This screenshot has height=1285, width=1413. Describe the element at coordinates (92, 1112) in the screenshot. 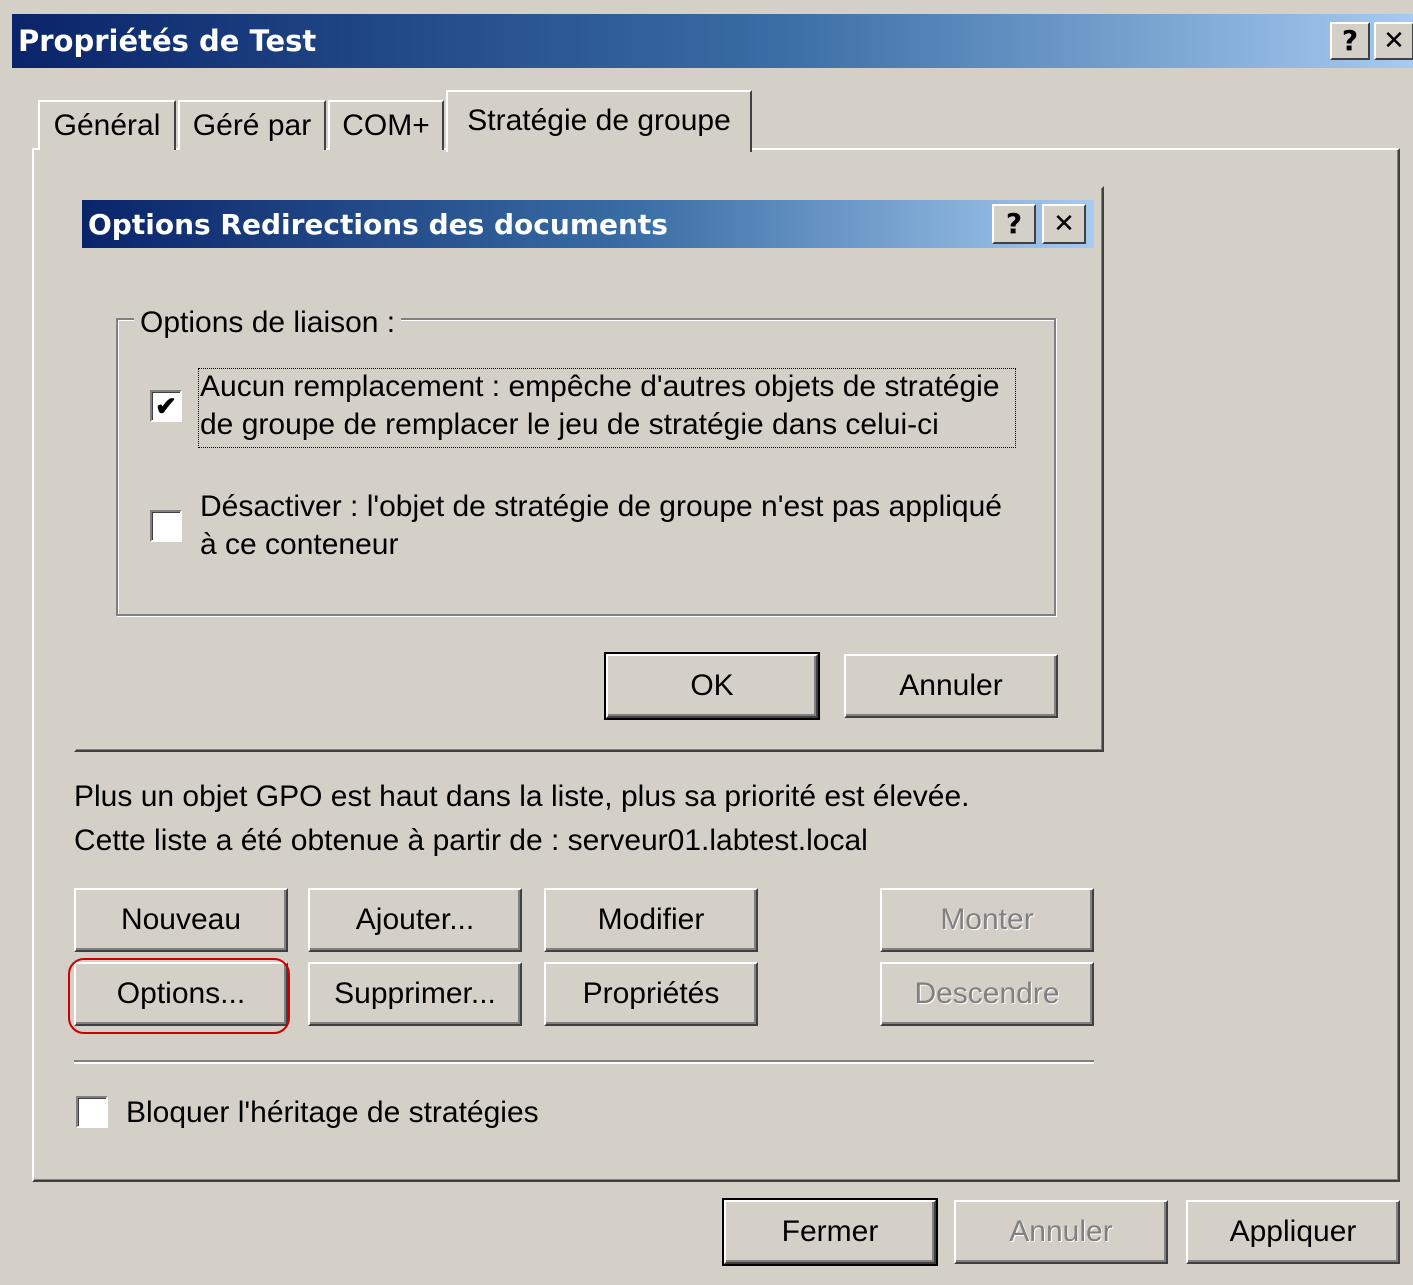

I see `block-inheritance-checkbox` at that location.